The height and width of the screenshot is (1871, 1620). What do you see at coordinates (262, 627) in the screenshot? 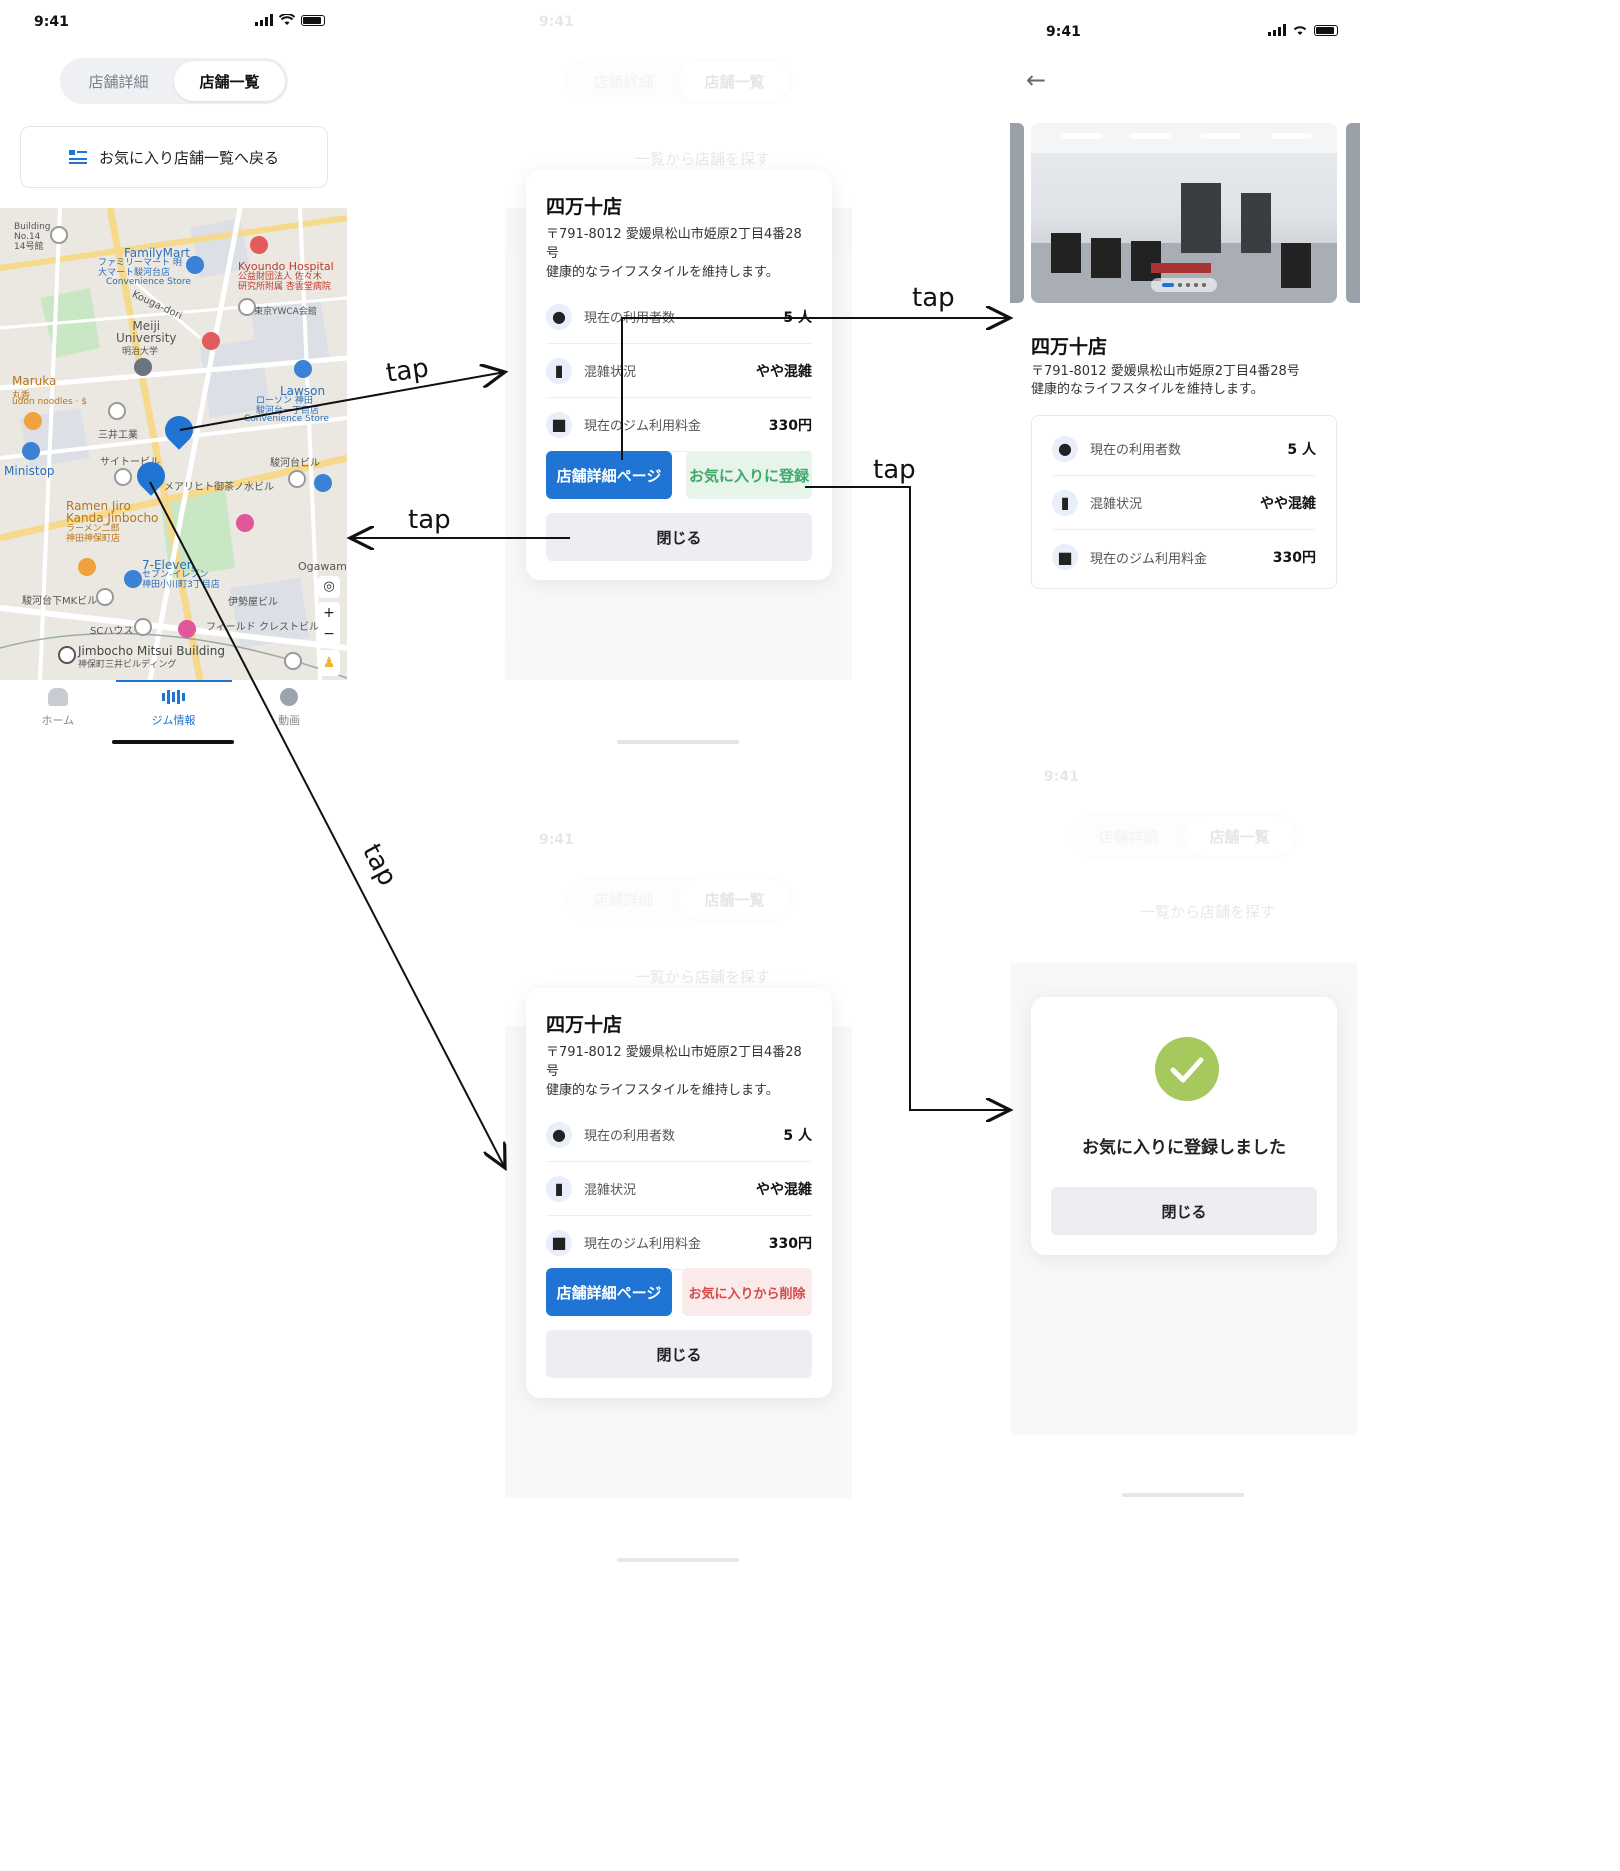
I see `map-label-field: フィールド クレストビル` at bounding box center [262, 627].